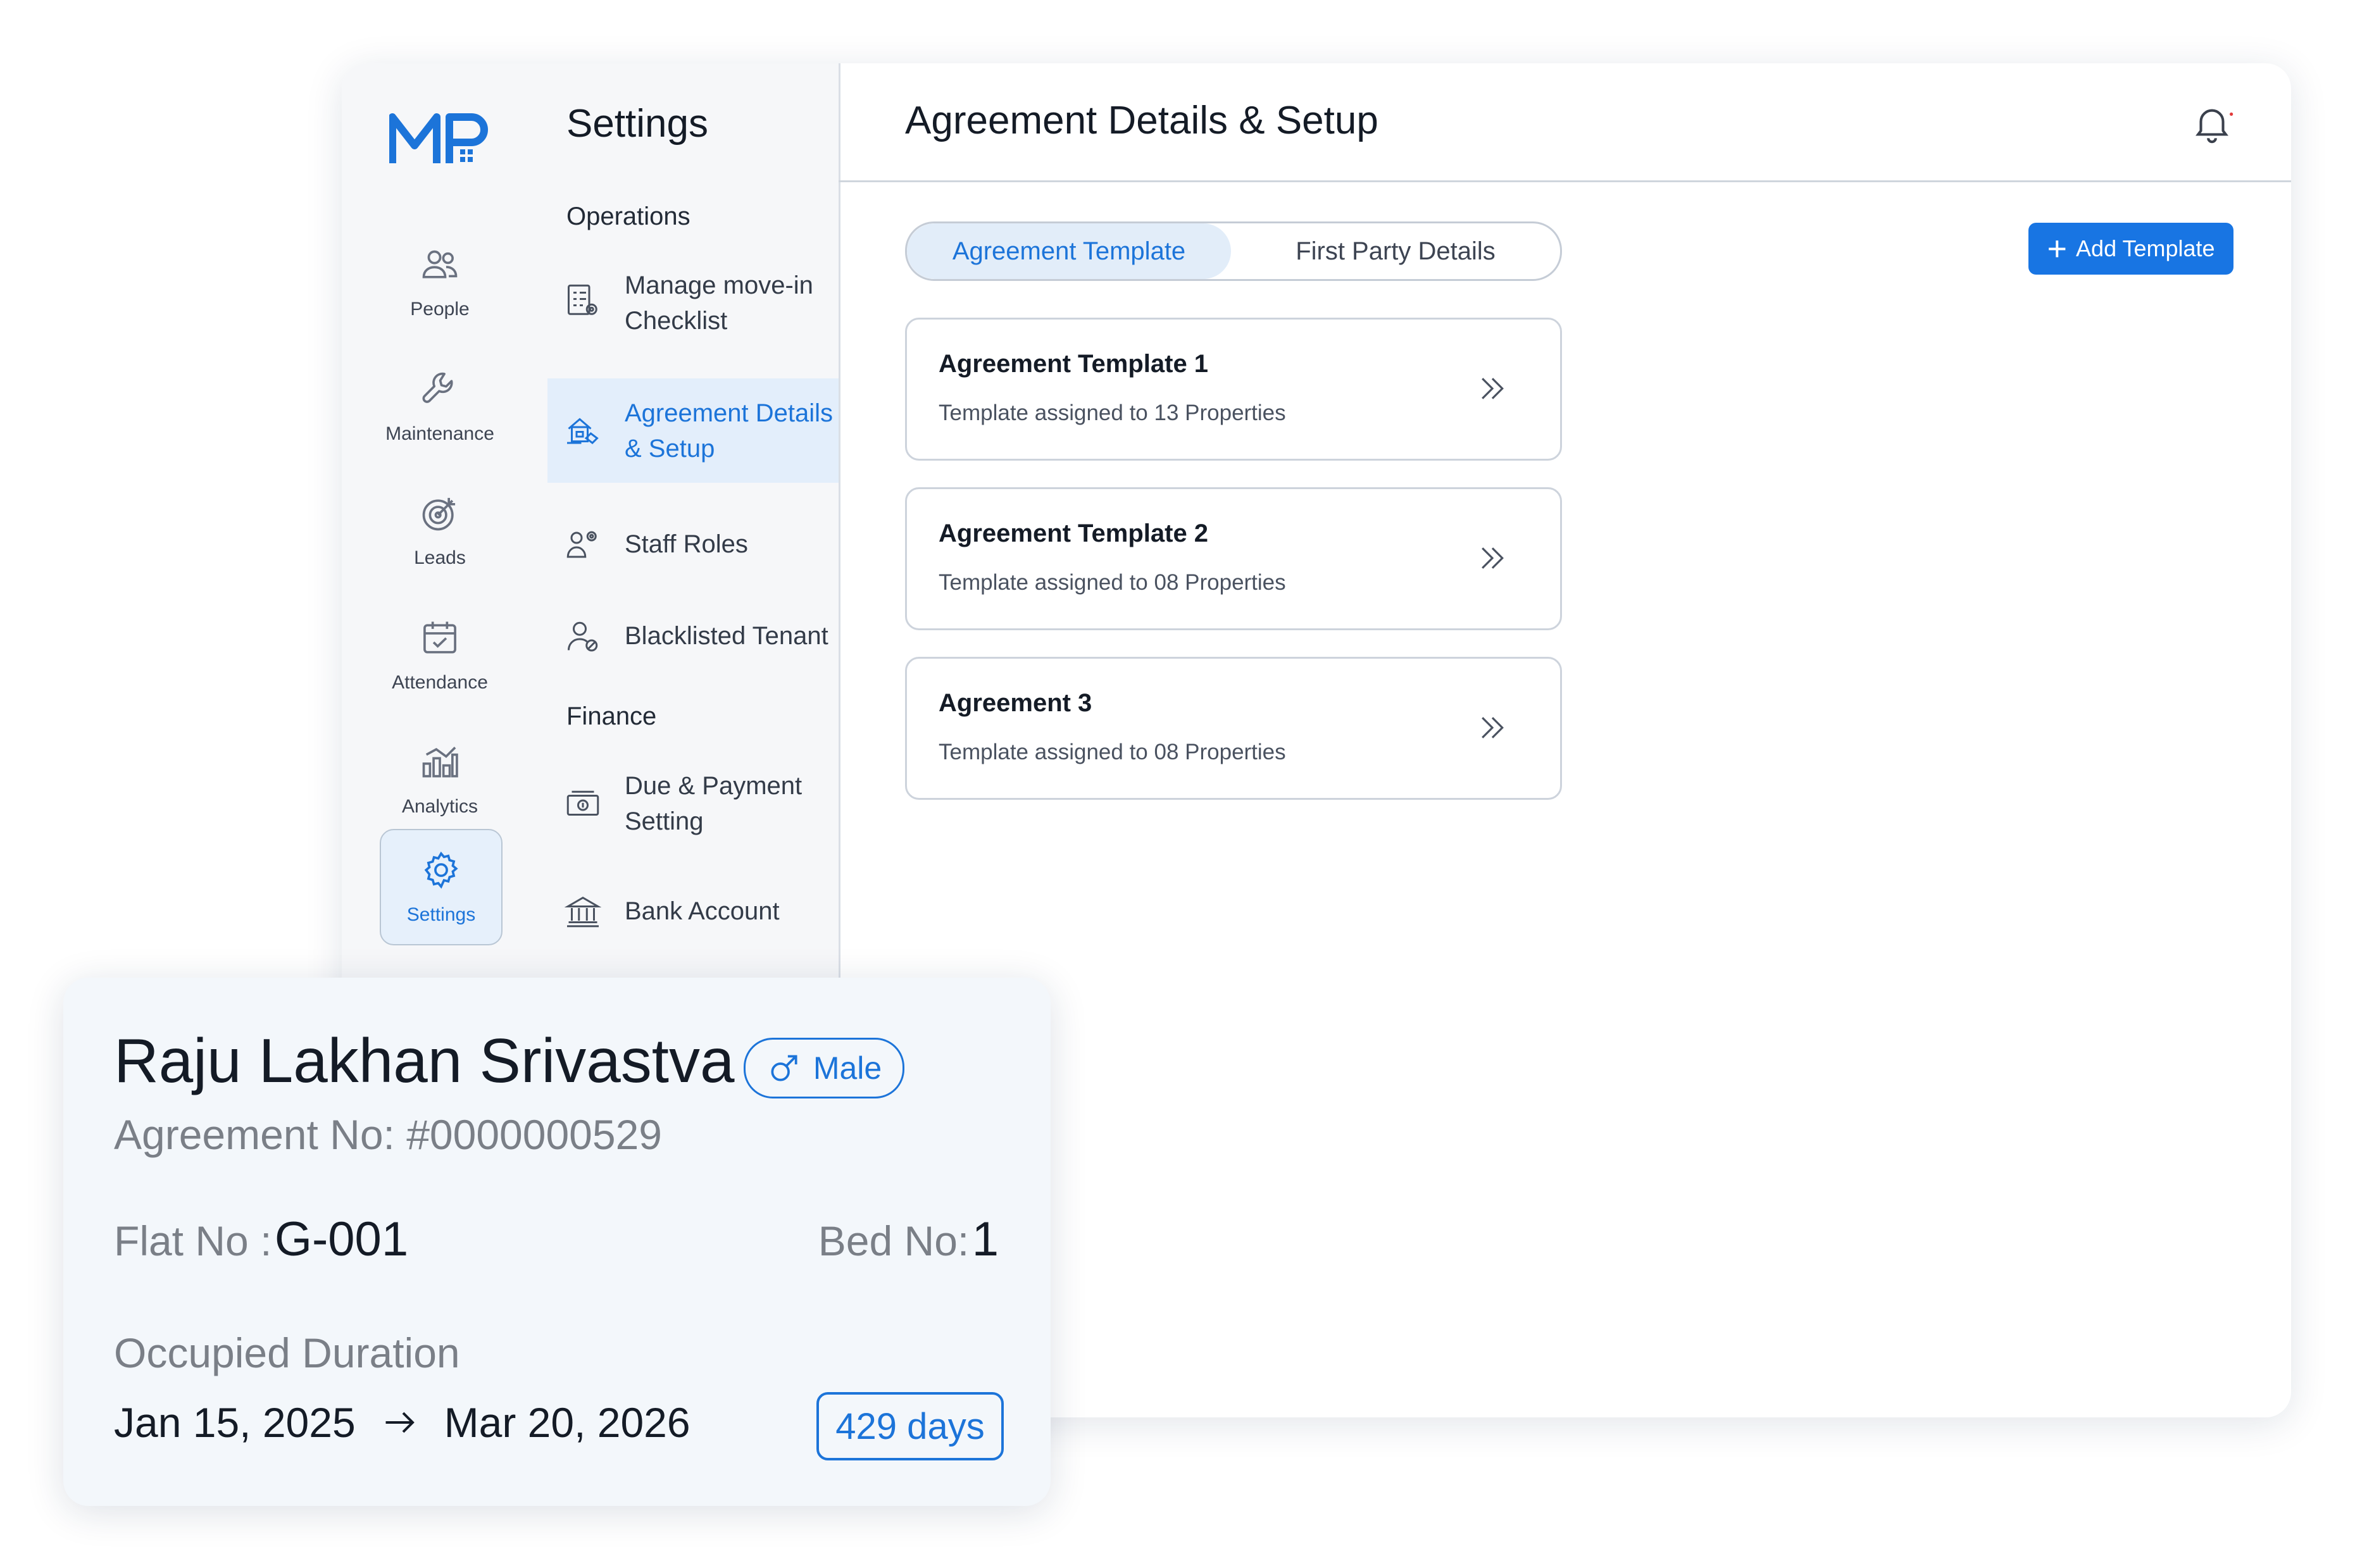 The height and width of the screenshot is (1568, 2355). I want to click on blacklisted-user-icon, so click(583, 637).